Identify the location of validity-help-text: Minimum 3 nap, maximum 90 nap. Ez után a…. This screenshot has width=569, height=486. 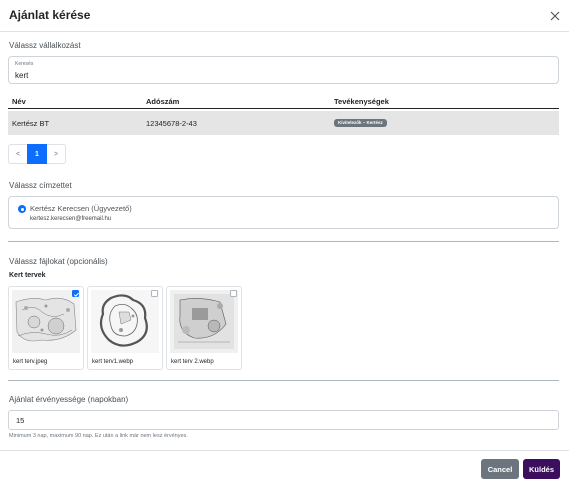
(98, 436).